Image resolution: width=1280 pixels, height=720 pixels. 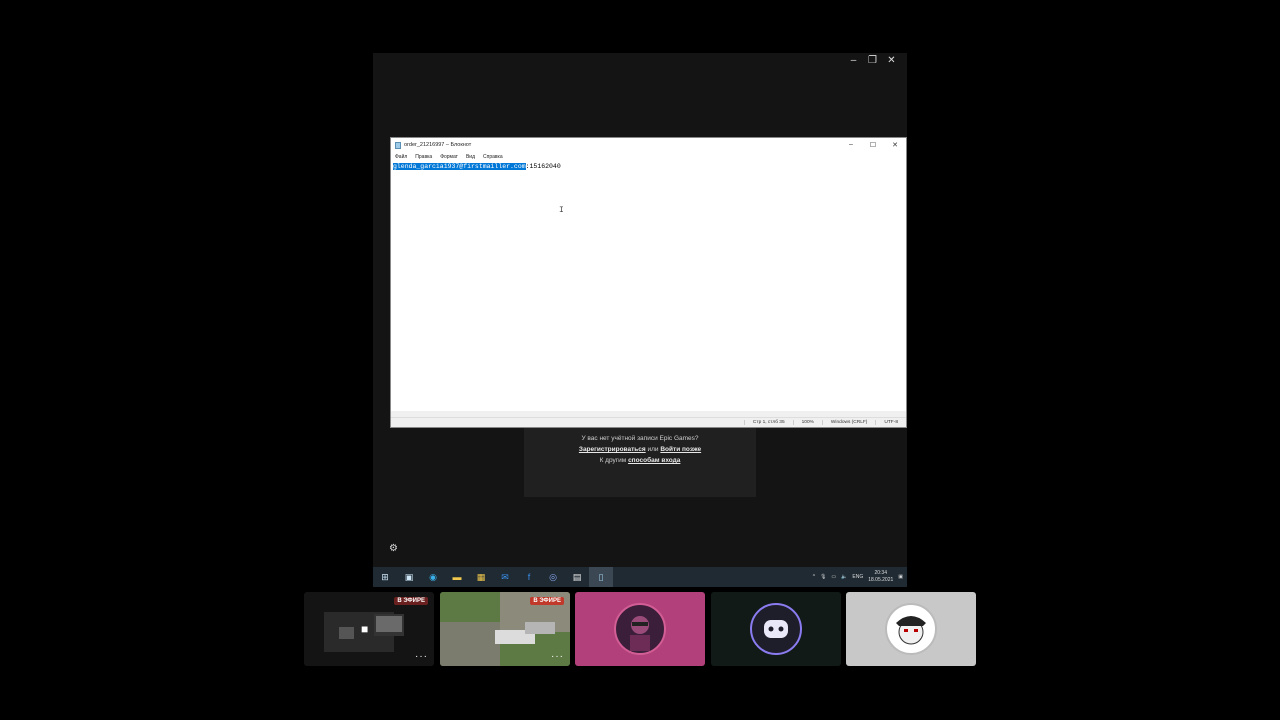 What do you see at coordinates (848, 422) in the screenshot?
I see `status-line-ending: Windows (CRLF)` at bounding box center [848, 422].